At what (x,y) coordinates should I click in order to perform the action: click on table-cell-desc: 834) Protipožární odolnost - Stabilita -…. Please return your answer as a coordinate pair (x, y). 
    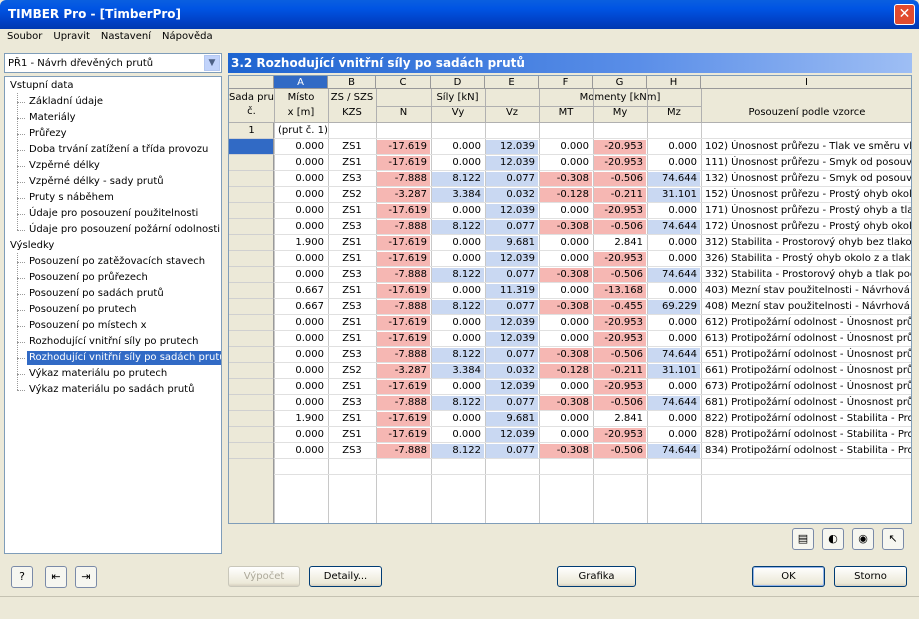
    Looking at the image, I should click on (806, 451).